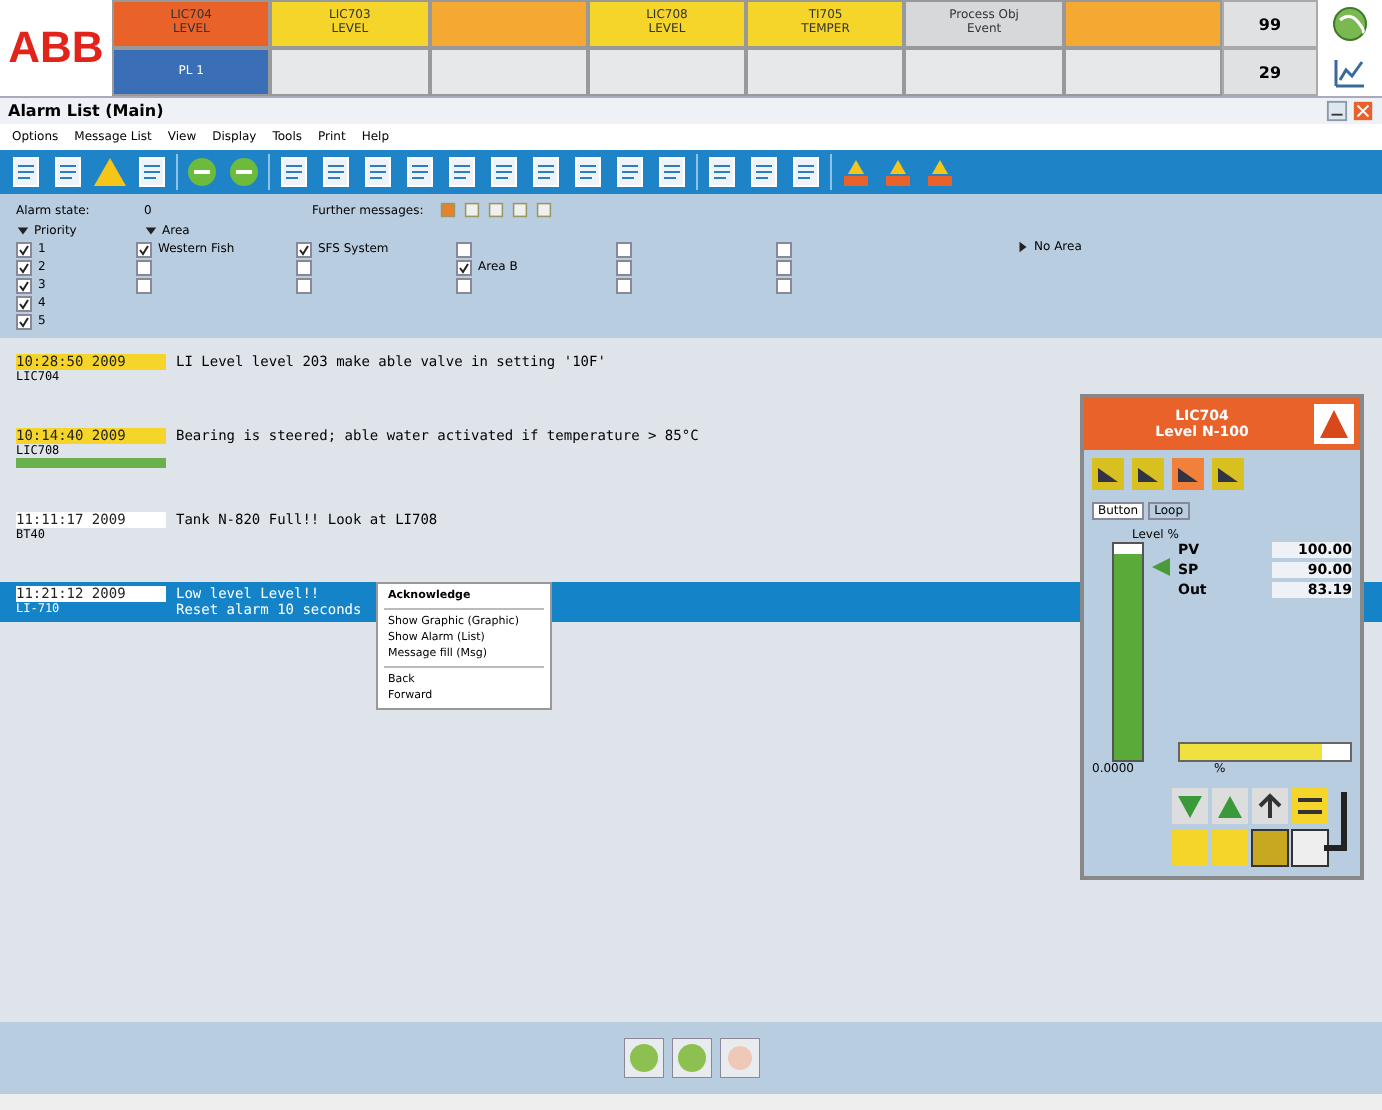  I want to click on logo: ABB, so click(56, 48).